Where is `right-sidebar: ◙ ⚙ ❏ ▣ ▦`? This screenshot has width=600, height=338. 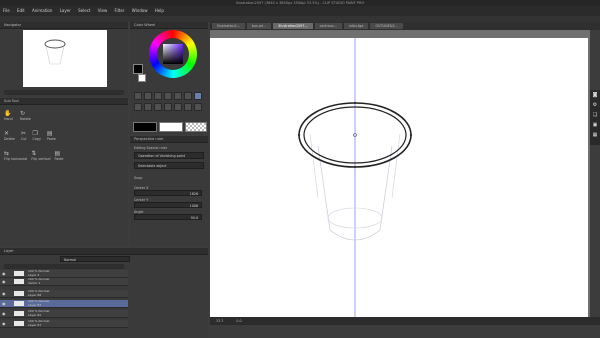 right-sidebar: ◙ ⚙ ❏ ▣ ▦ is located at coordinates (595, 117).